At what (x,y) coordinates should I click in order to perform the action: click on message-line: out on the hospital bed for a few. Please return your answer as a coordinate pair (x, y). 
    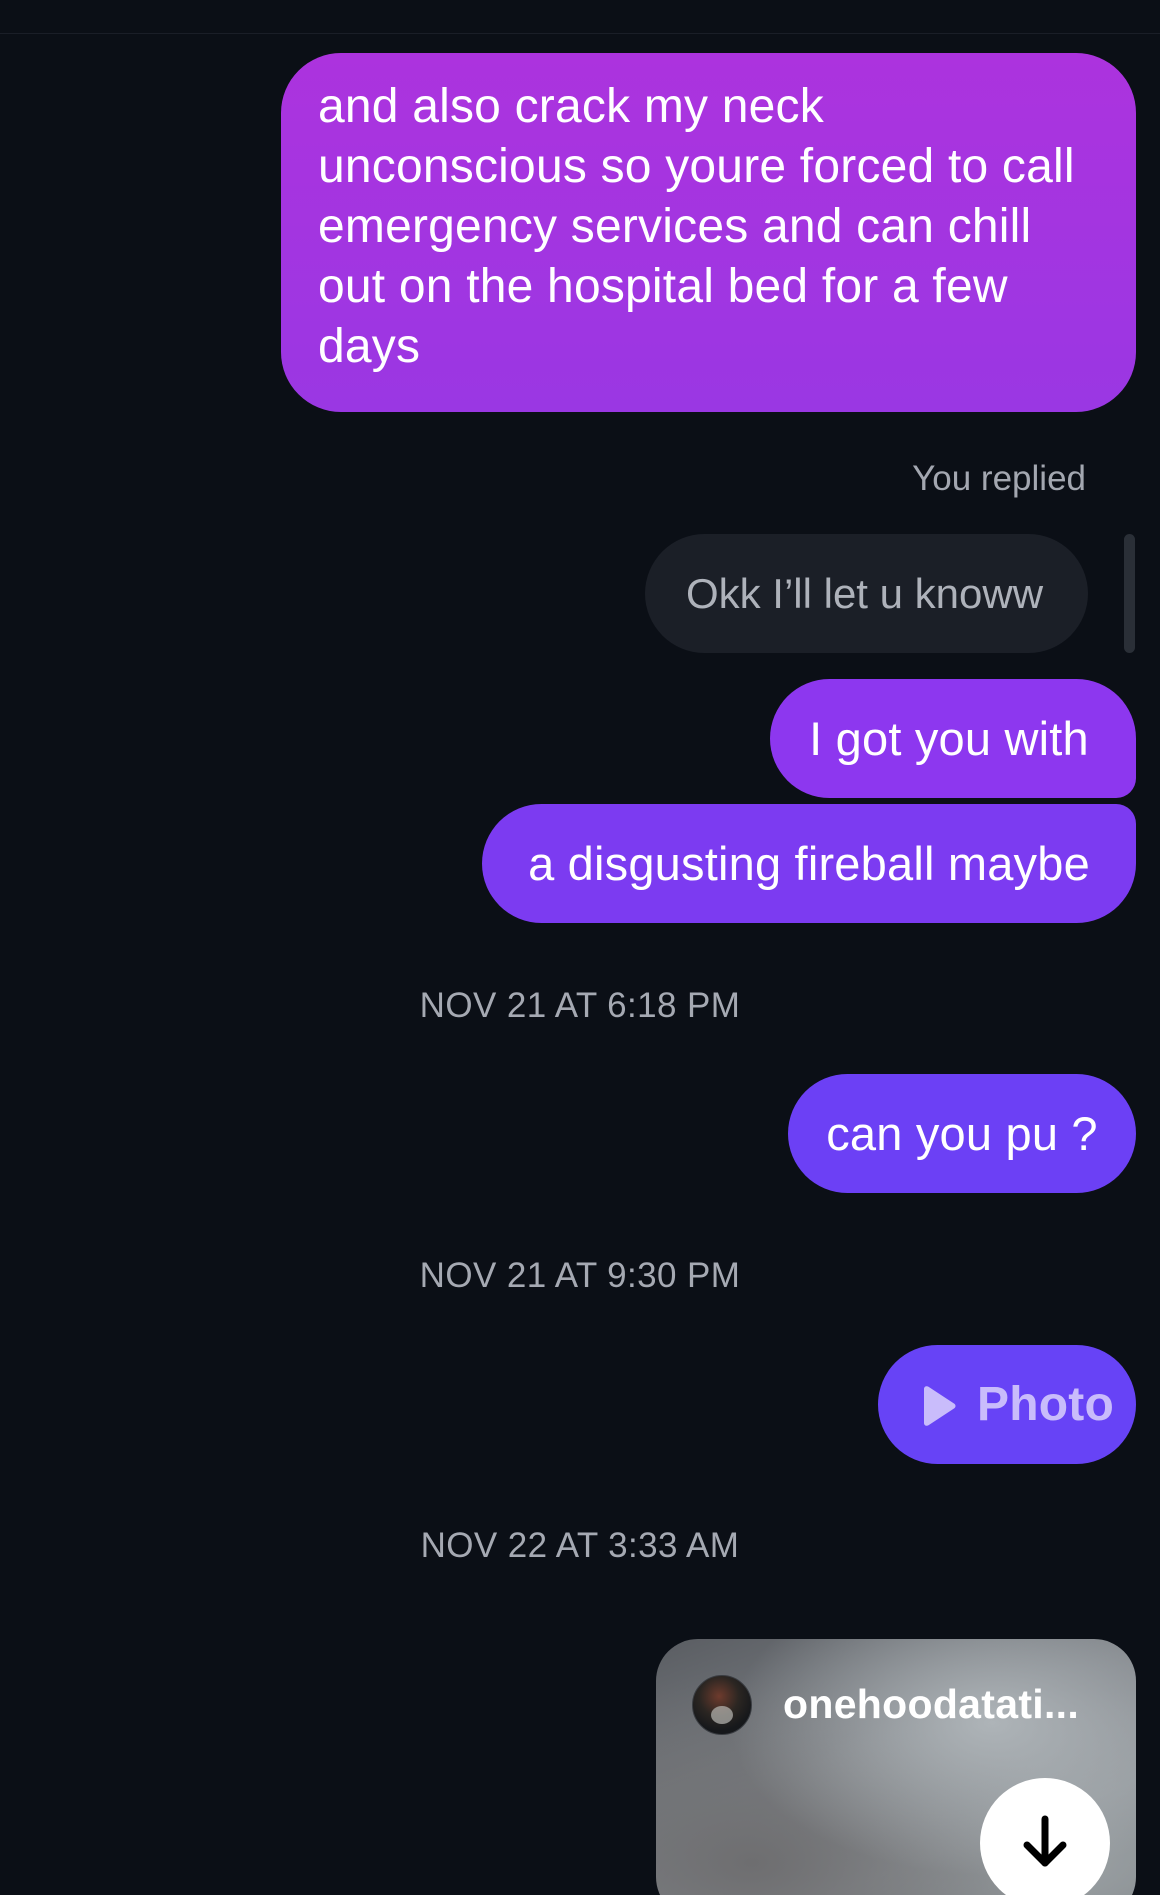
    Looking at the image, I should click on (663, 286).